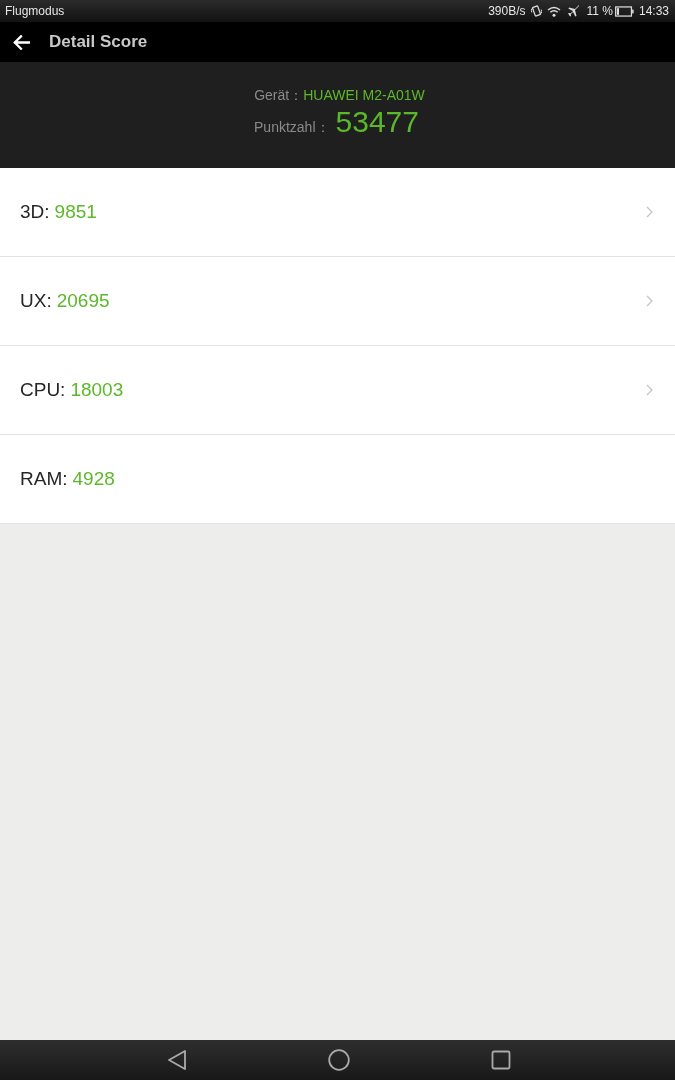 This screenshot has height=1080, width=675. Describe the element at coordinates (653, 11) in the screenshot. I see `clock-text: 14:33` at that location.